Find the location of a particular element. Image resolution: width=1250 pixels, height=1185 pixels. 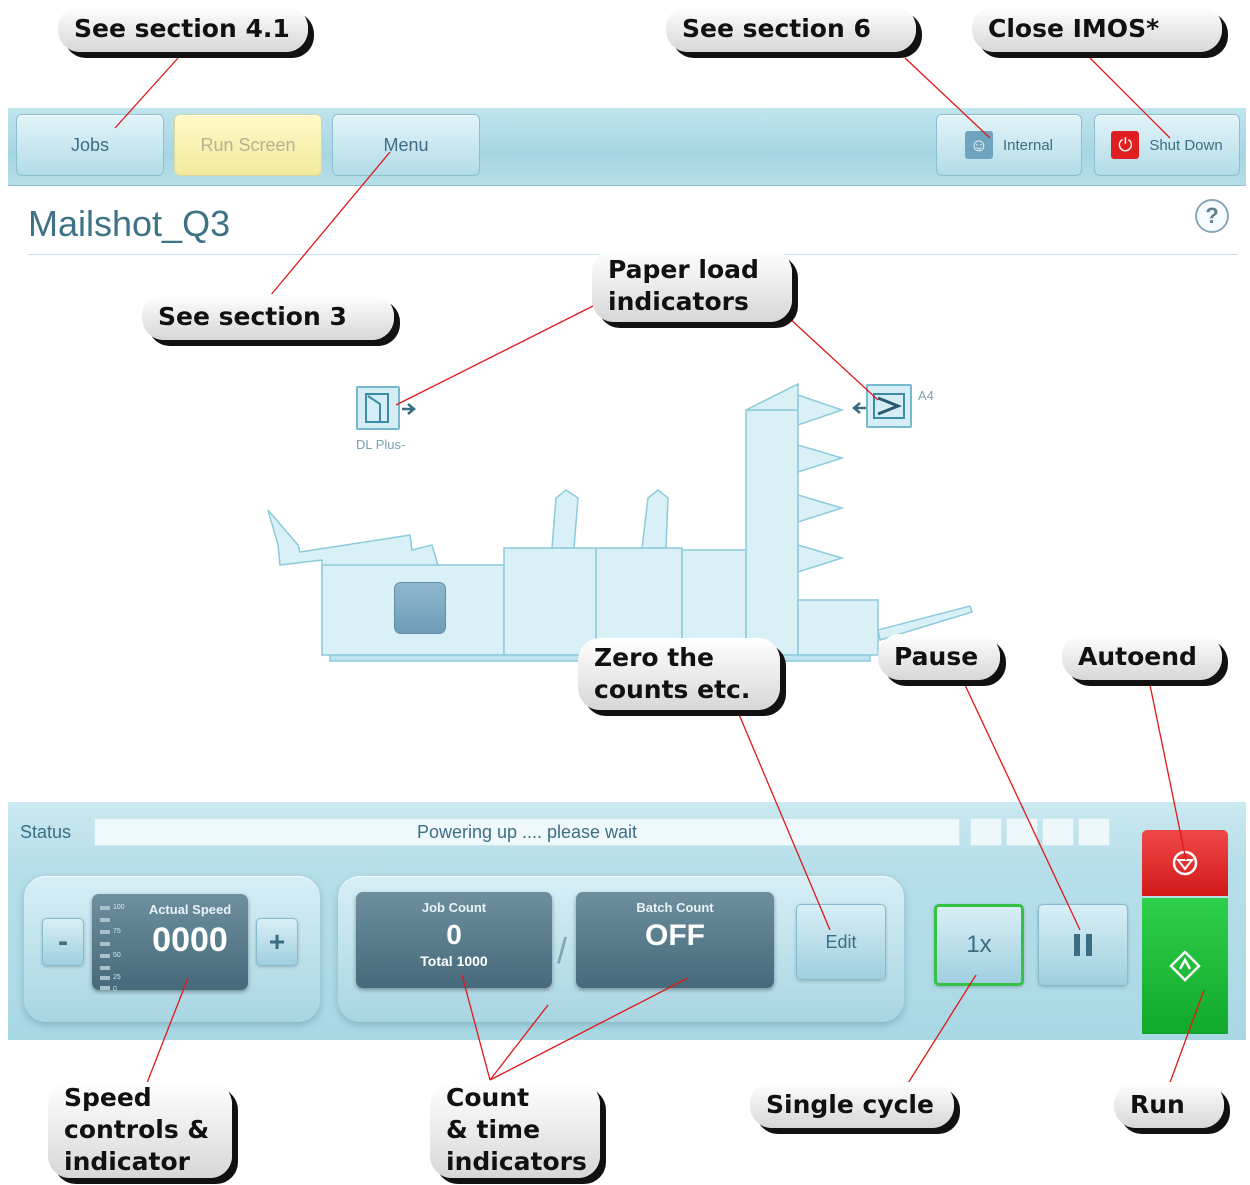

speed-increase-button: + is located at coordinates (277, 942).